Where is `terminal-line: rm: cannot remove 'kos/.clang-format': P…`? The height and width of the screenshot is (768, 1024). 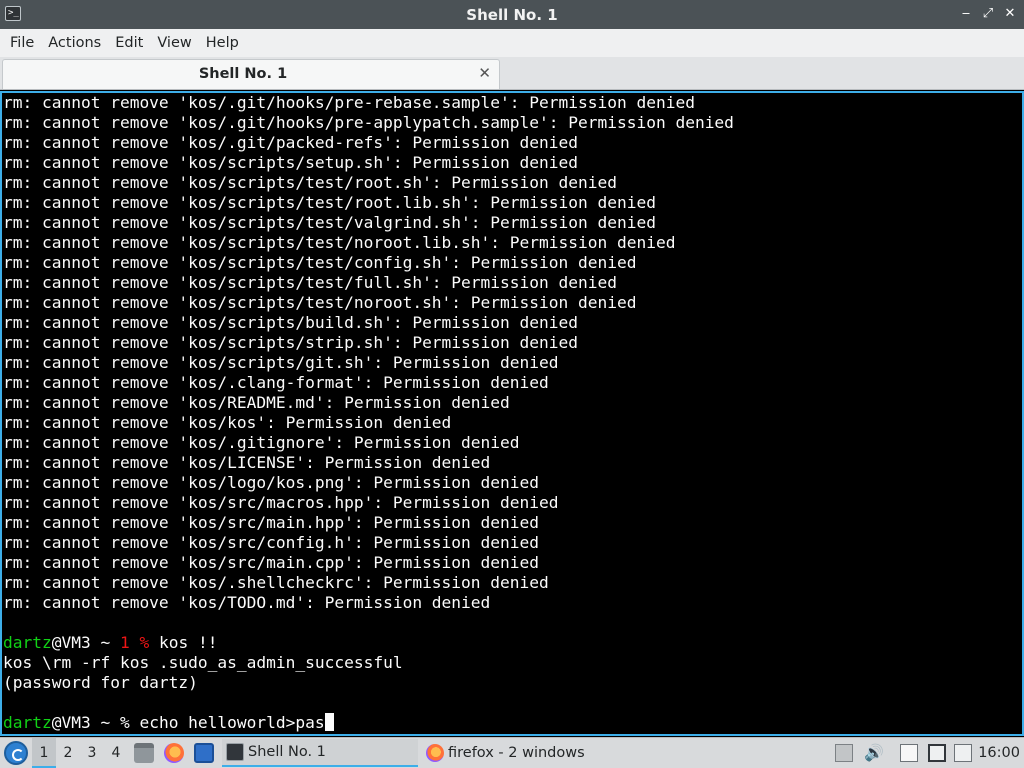 terminal-line: rm: cannot remove 'kos/.clang-format': P… is located at coordinates (276, 382).